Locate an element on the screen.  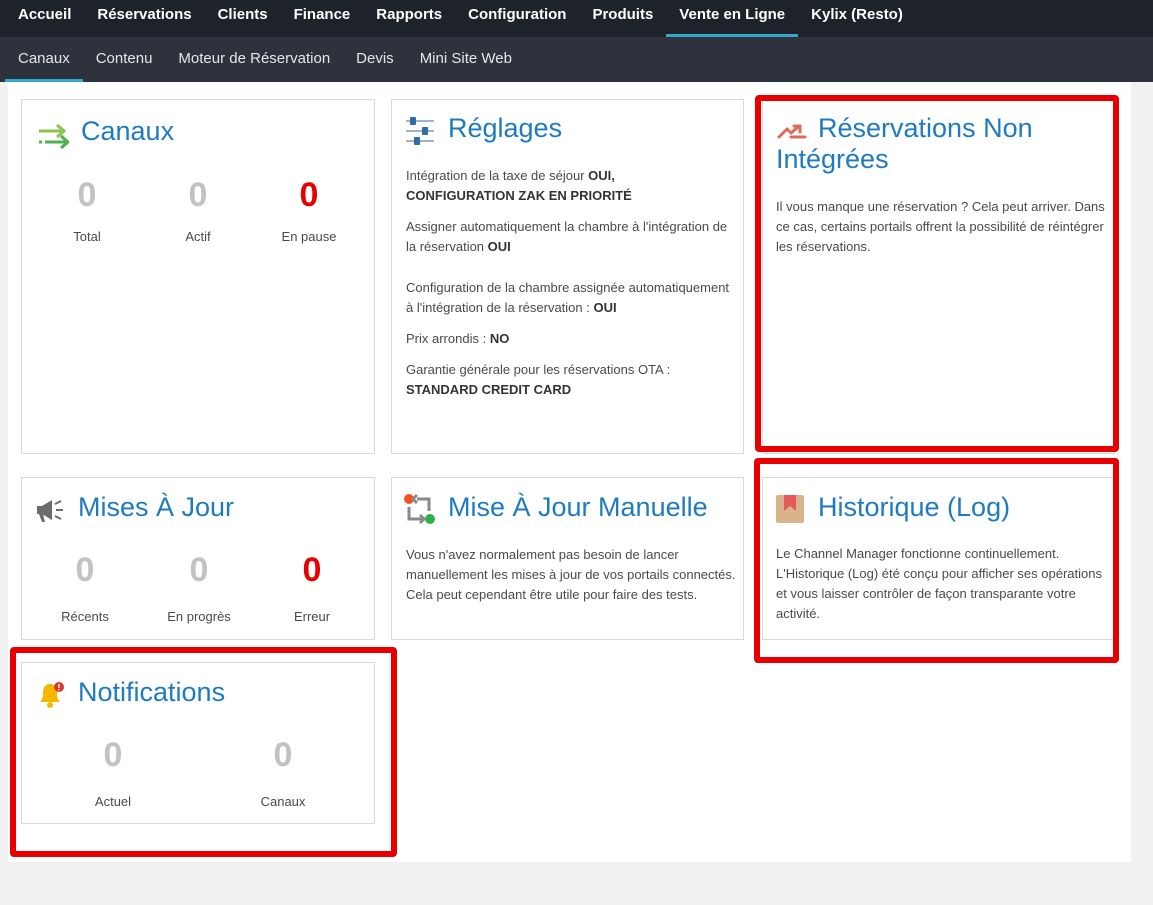
stat-en-pause: 0 En pause is located at coordinates (309, 210).